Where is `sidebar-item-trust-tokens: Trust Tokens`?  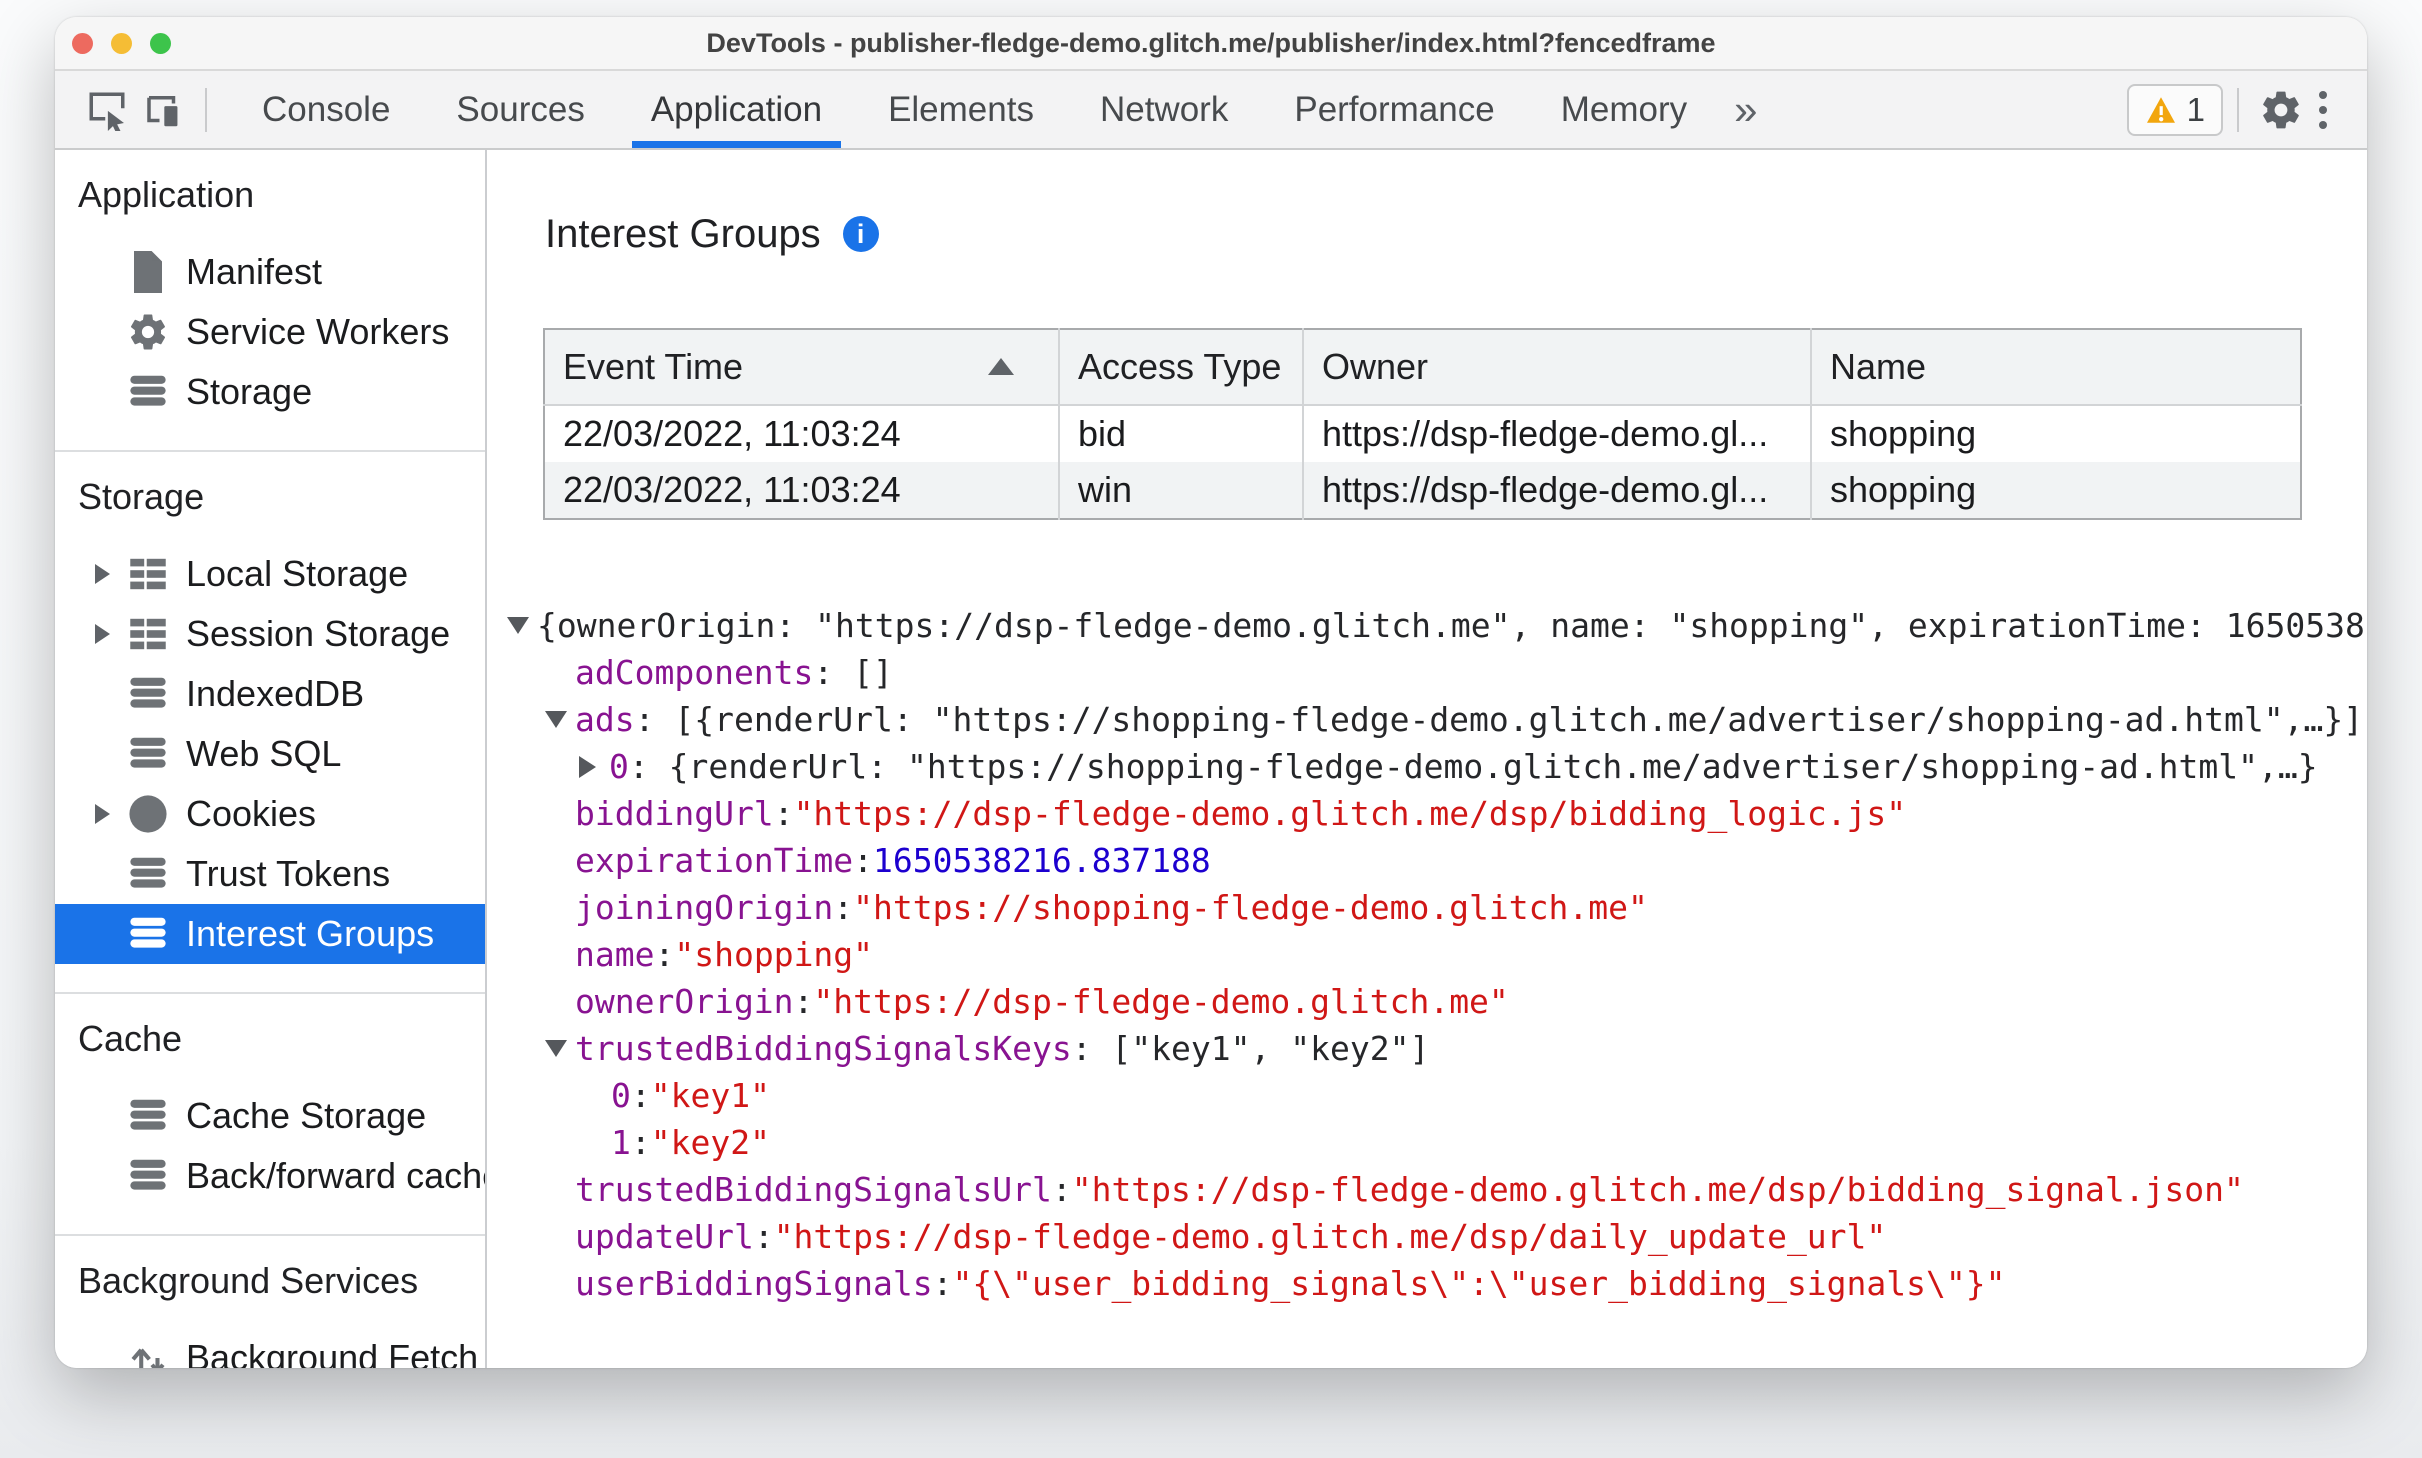 sidebar-item-trust-tokens: Trust Tokens is located at coordinates (270, 874).